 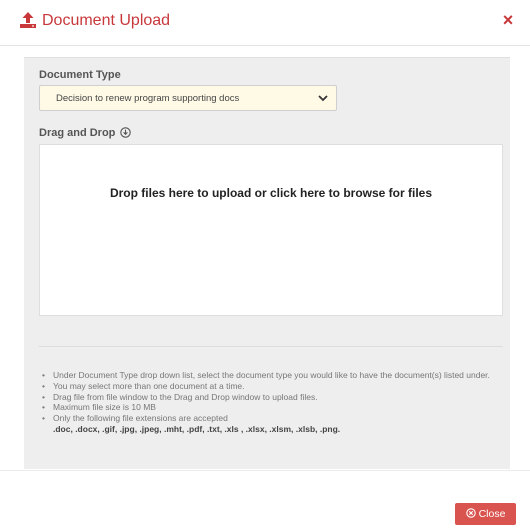 I want to click on close-circle-icon, so click(x=470, y=513).